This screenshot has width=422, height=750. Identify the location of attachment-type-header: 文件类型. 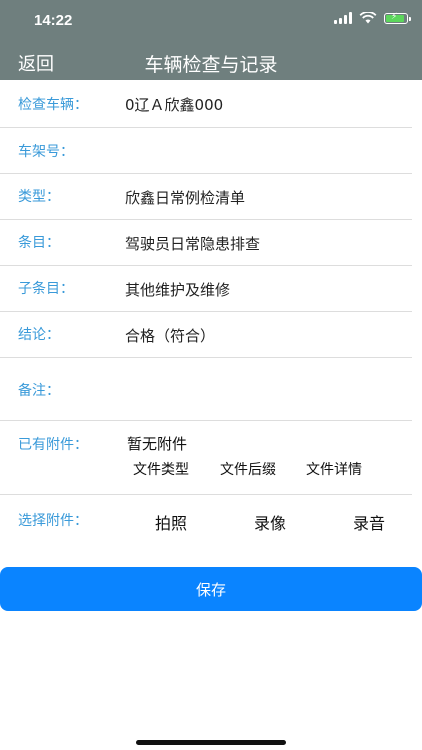
(161, 470).